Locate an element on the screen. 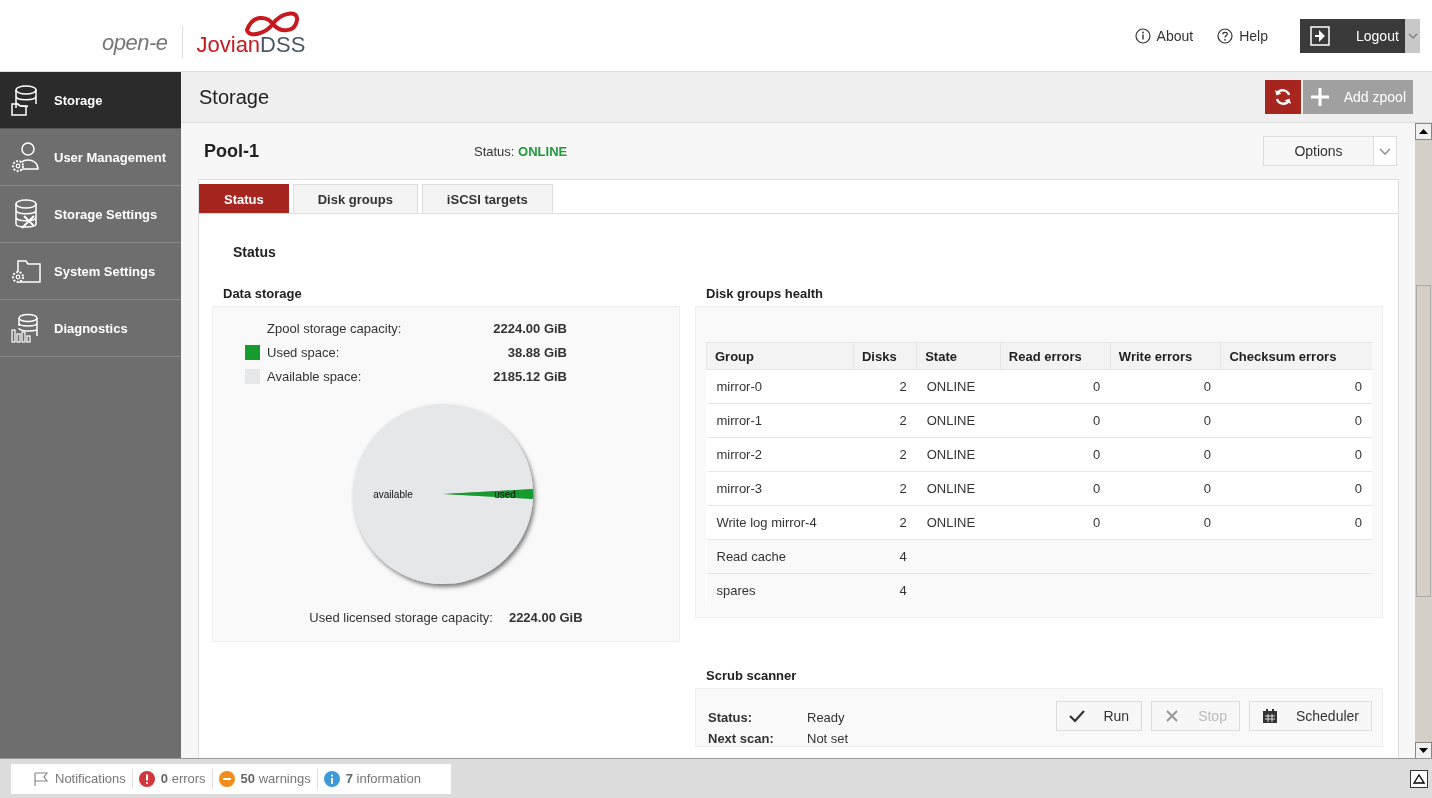 Image resolution: width=1432 pixels, height=798 pixels. user-gear-icon is located at coordinates (26, 157).